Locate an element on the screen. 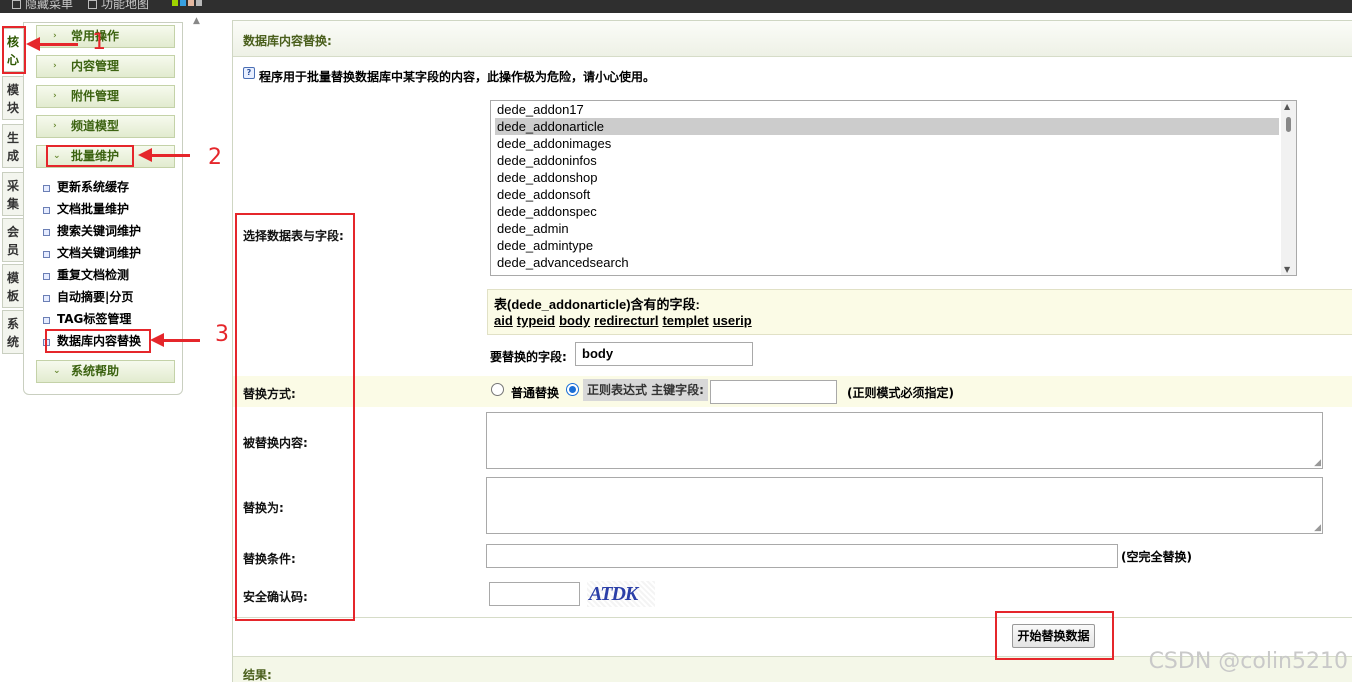 This screenshot has height=682, width=1352. list-item: dede_addonimages is located at coordinates (887, 143).